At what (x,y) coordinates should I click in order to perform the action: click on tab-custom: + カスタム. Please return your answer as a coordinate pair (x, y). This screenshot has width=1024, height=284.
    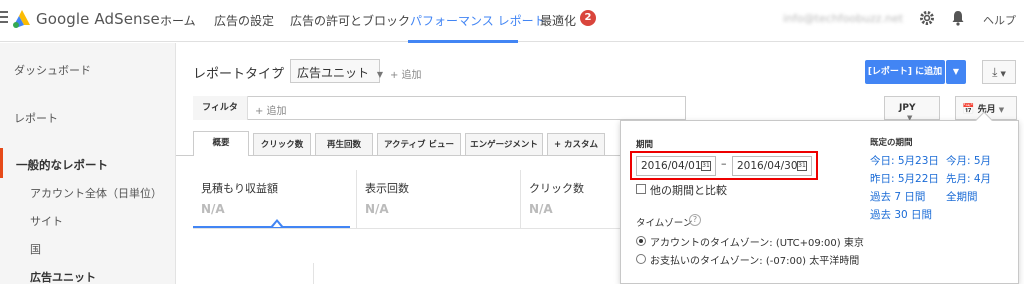
    Looking at the image, I should click on (576, 144).